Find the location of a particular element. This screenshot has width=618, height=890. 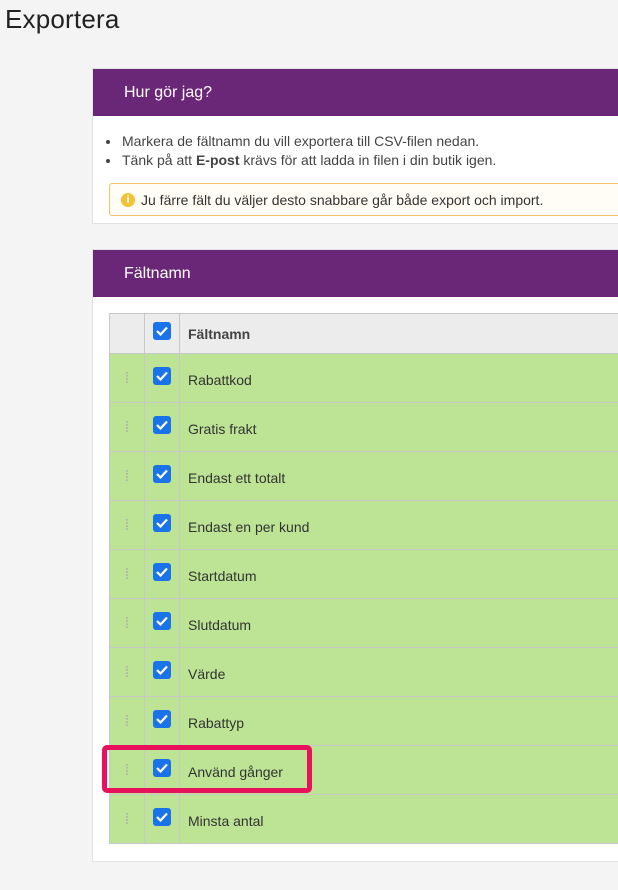

table-row: ⁞ Startdatum is located at coordinates (363, 574).